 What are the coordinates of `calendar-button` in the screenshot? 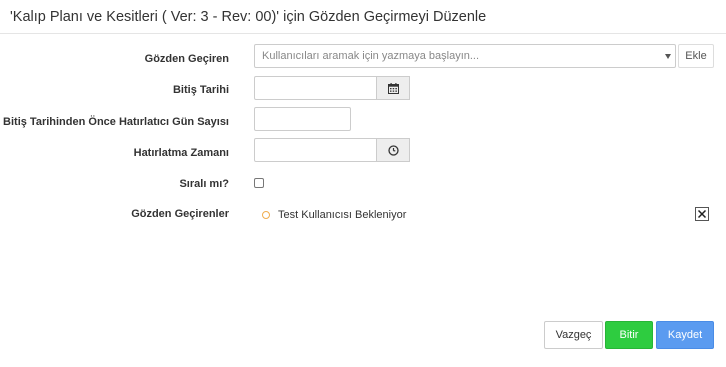 It's located at (393, 88).